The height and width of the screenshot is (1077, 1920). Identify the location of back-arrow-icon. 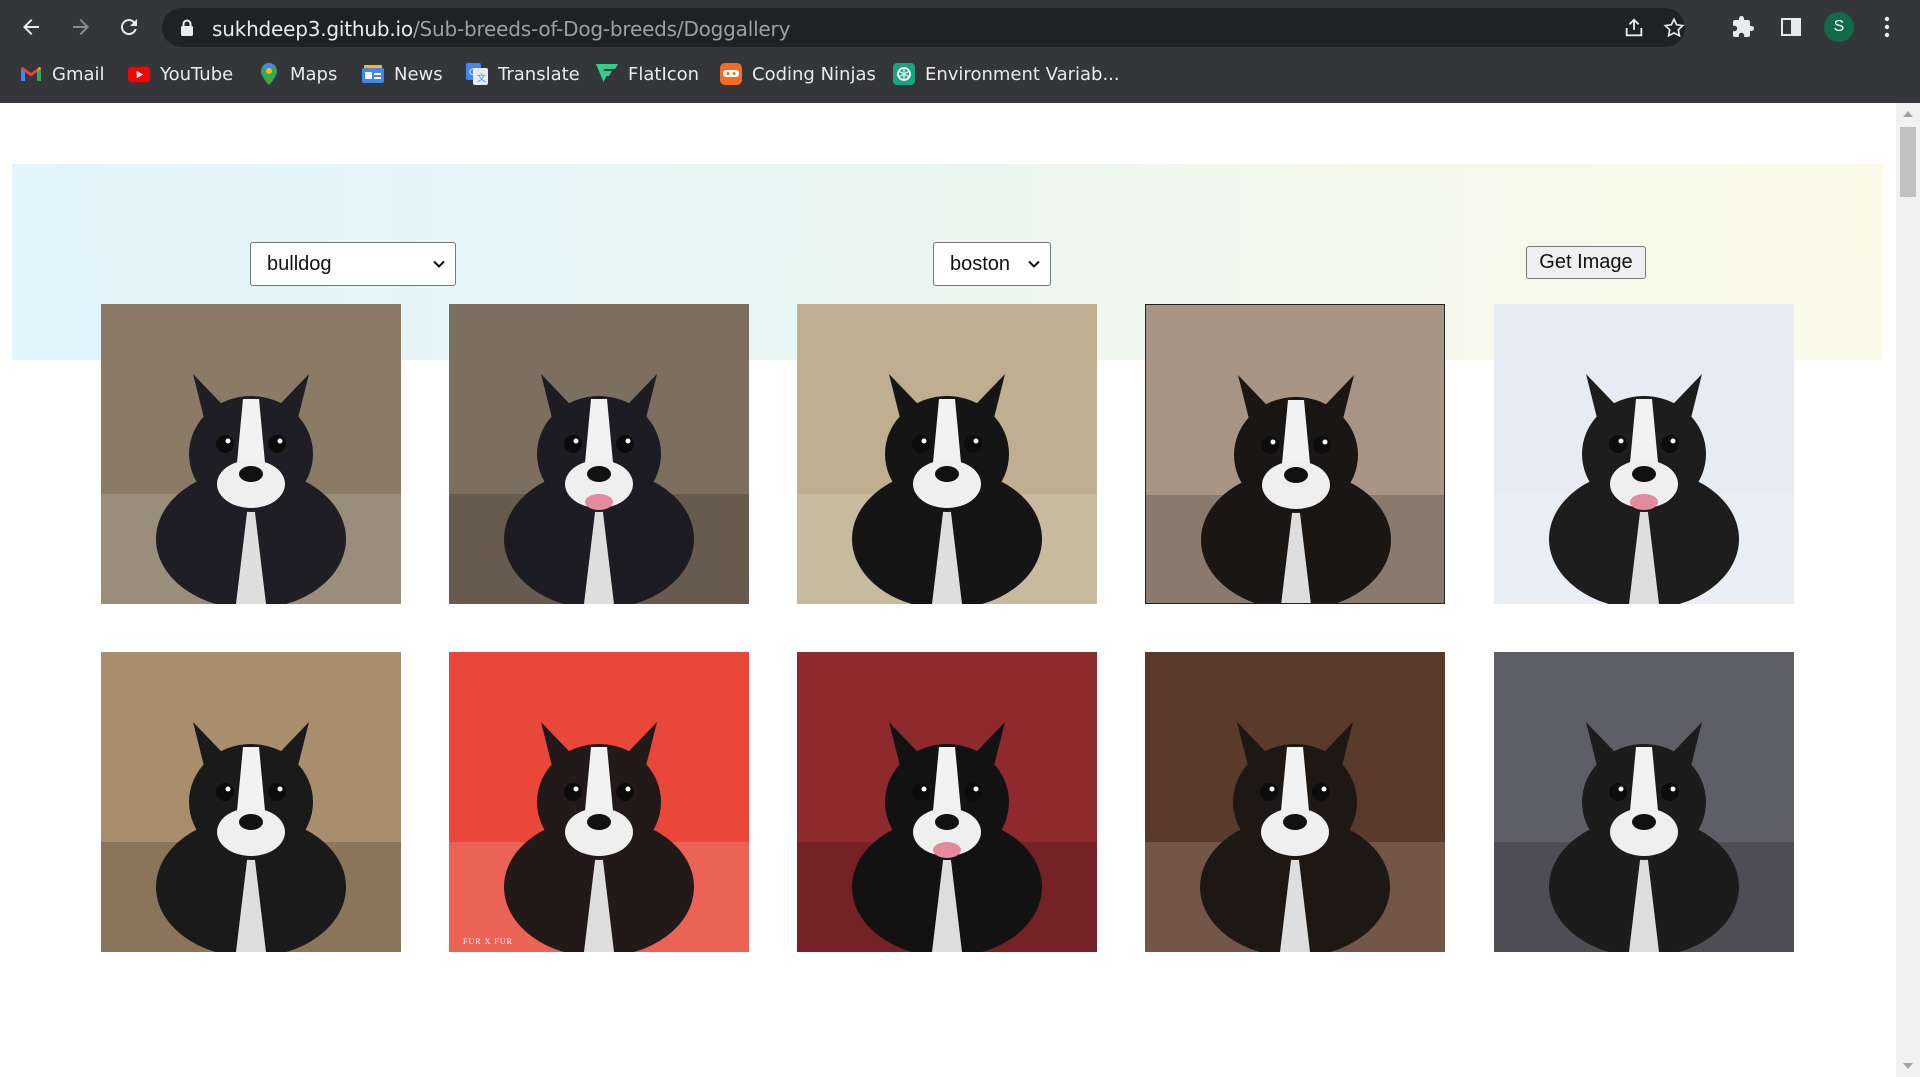
(31, 27).